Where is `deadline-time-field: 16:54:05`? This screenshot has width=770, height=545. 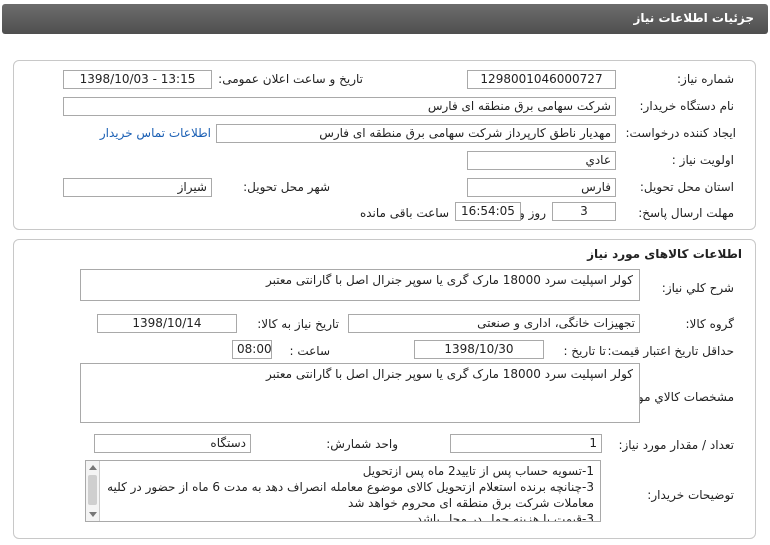 deadline-time-field: 16:54:05 is located at coordinates (488, 211).